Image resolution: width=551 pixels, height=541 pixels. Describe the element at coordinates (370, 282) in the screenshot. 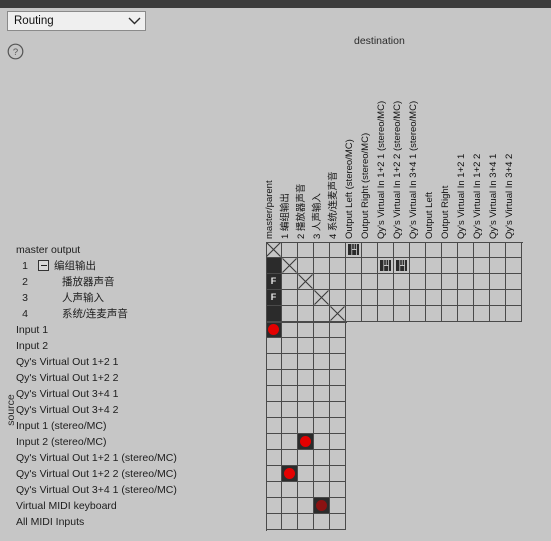

I see `cell-player-sound-output-right-stereo-mc` at that location.